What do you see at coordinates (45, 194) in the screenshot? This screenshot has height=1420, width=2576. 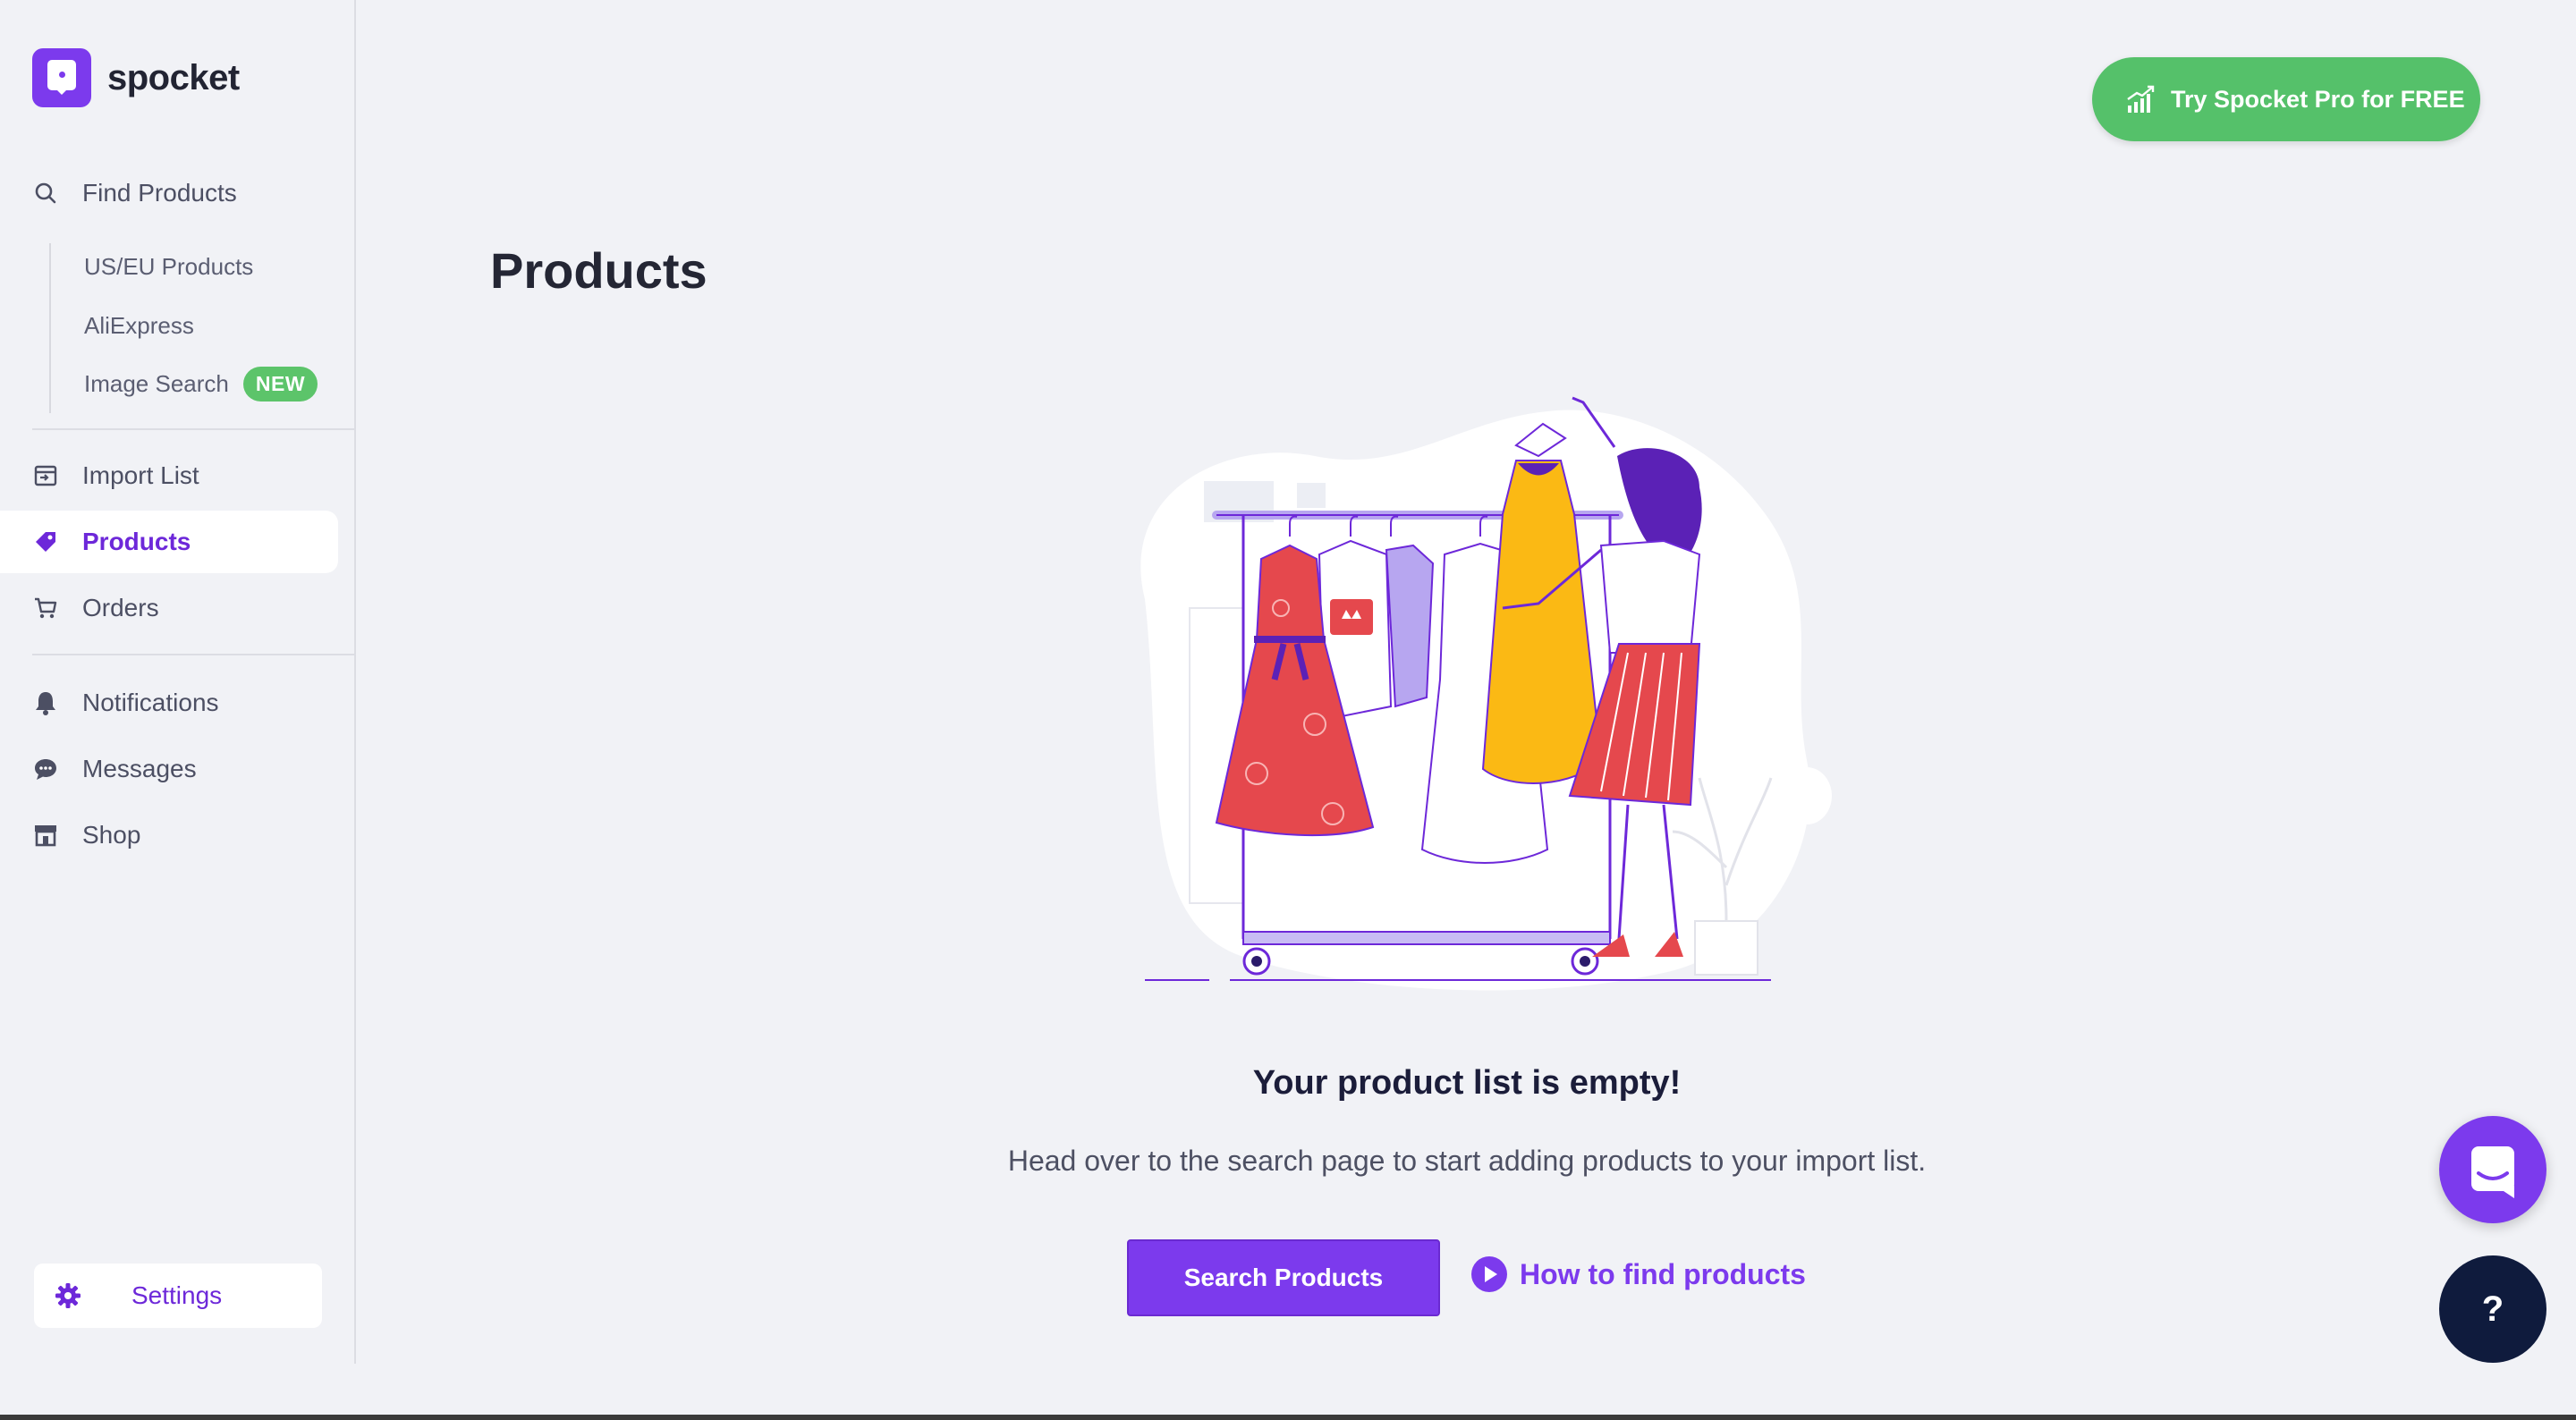 I see `search-icon` at bounding box center [45, 194].